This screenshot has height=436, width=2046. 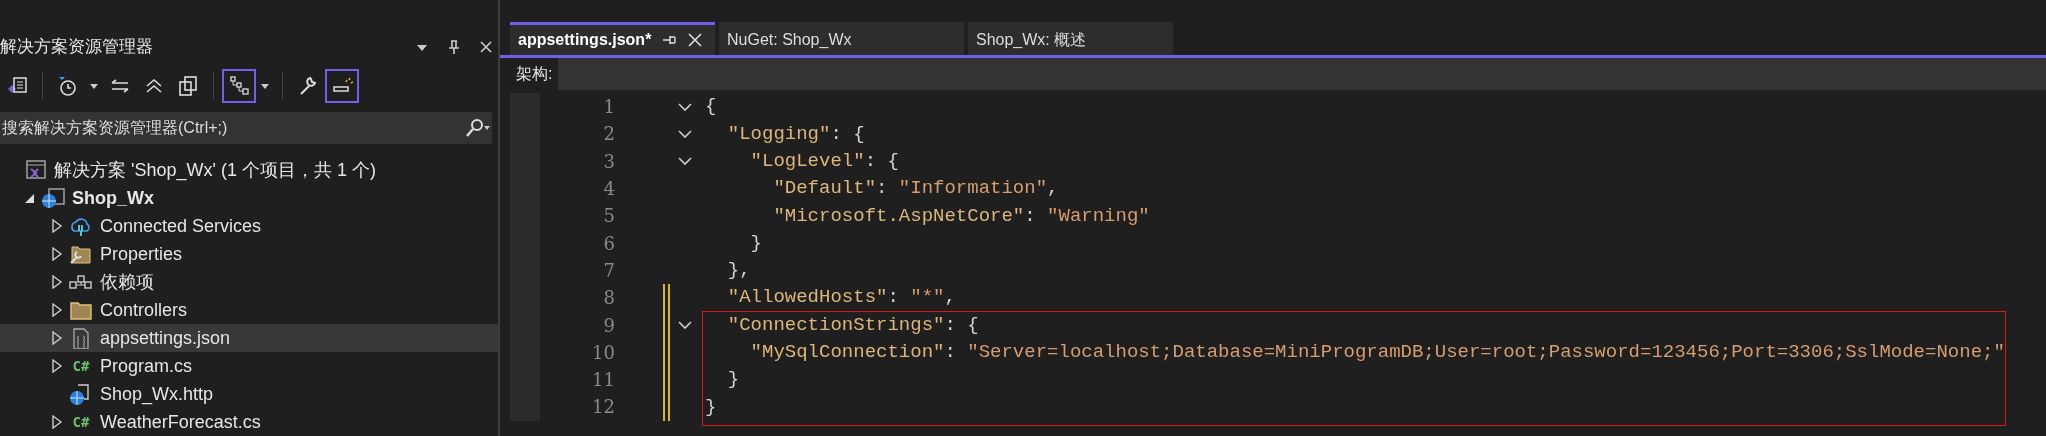 What do you see at coordinates (824, 161) in the screenshot?
I see `code-line: "LogLevel": {` at bounding box center [824, 161].